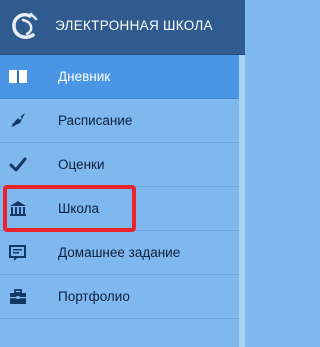 Image resolution: width=320 pixels, height=347 pixels. What do you see at coordinates (122, 165) in the screenshot?
I see `sidebar-item-grades: Оценки` at bounding box center [122, 165].